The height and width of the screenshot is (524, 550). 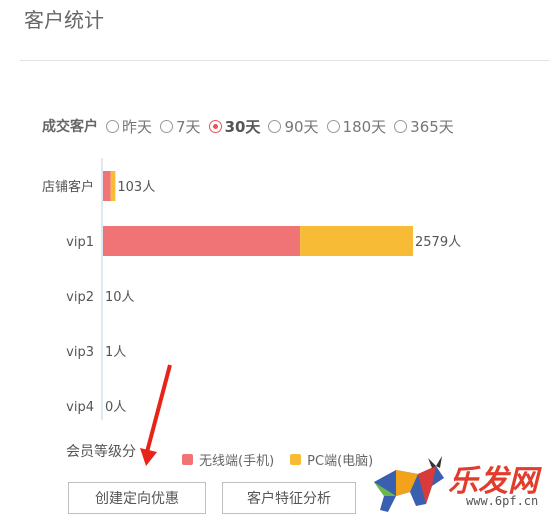 What do you see at coordinates (80, 297) in the screenshot?
I see `category-label-2: vip2` at bounding box center [80, 297].